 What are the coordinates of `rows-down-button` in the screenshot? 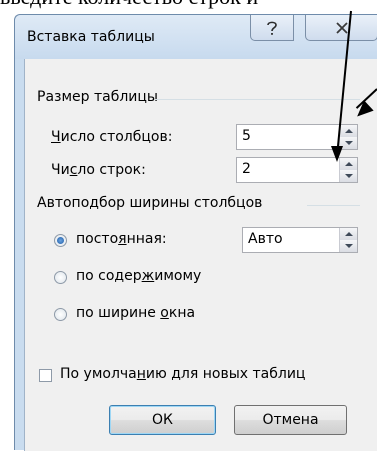 It's located at (348, 176).